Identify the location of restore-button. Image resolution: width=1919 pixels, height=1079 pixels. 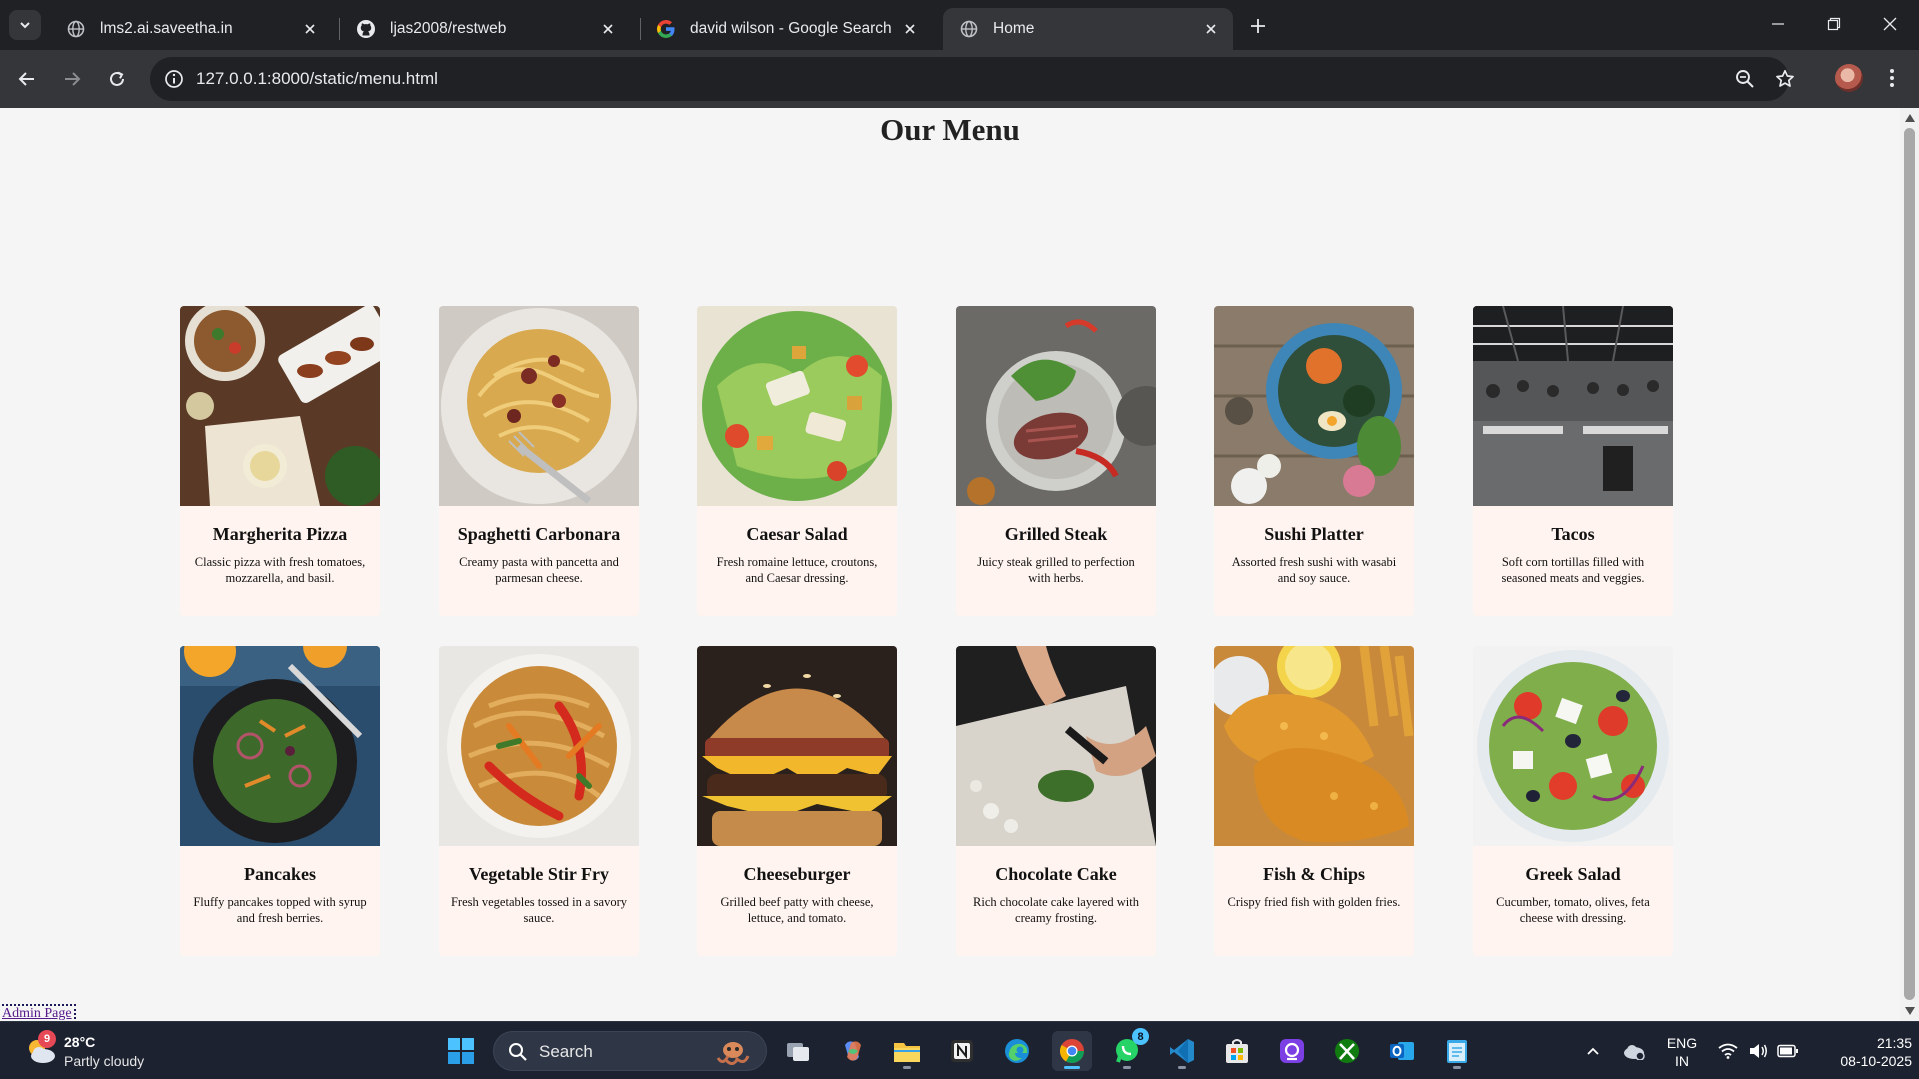
(1834, 24).